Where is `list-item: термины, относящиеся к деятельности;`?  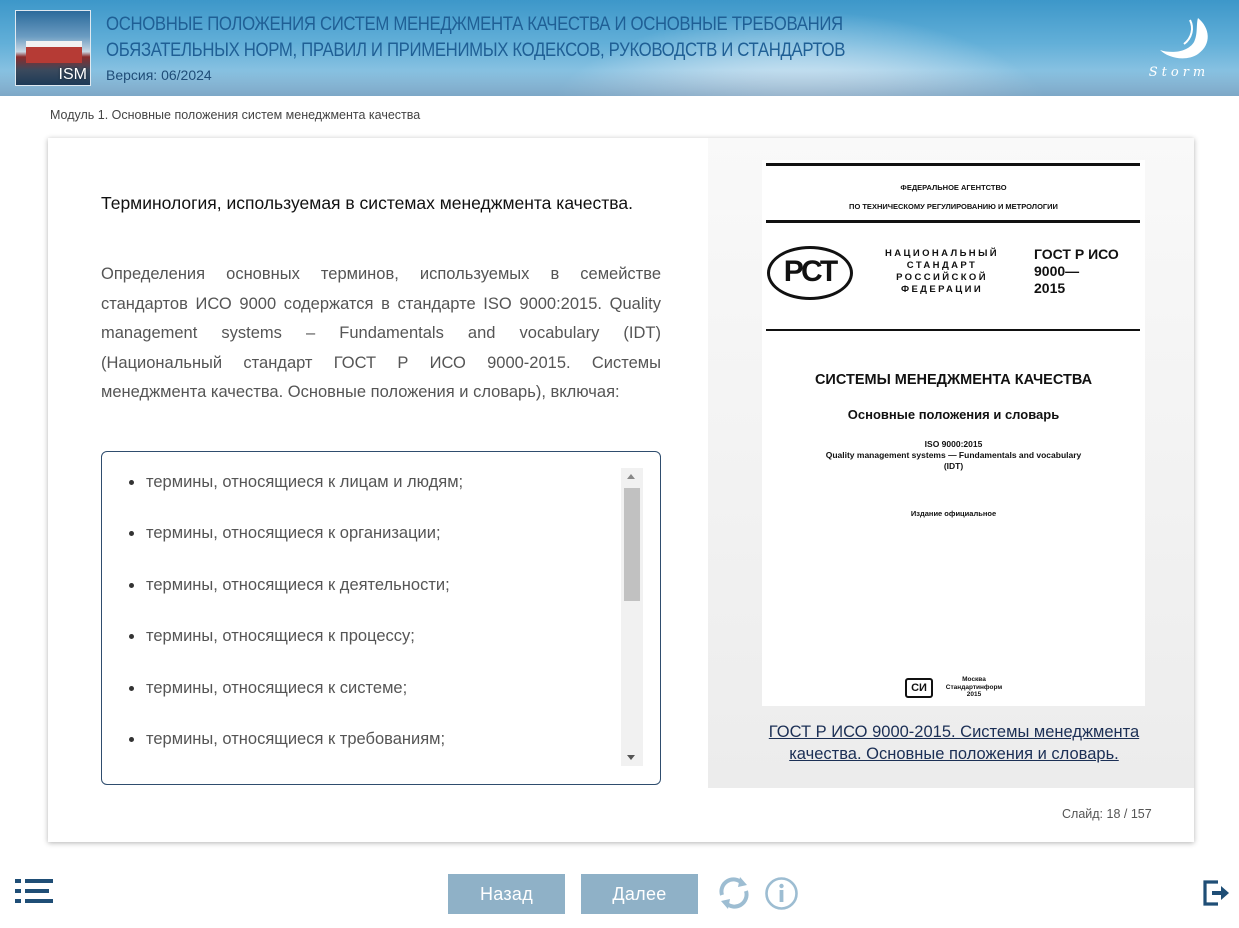
list-item: термины, относящиеся к деятельности; is located at coordinates (372, 596).